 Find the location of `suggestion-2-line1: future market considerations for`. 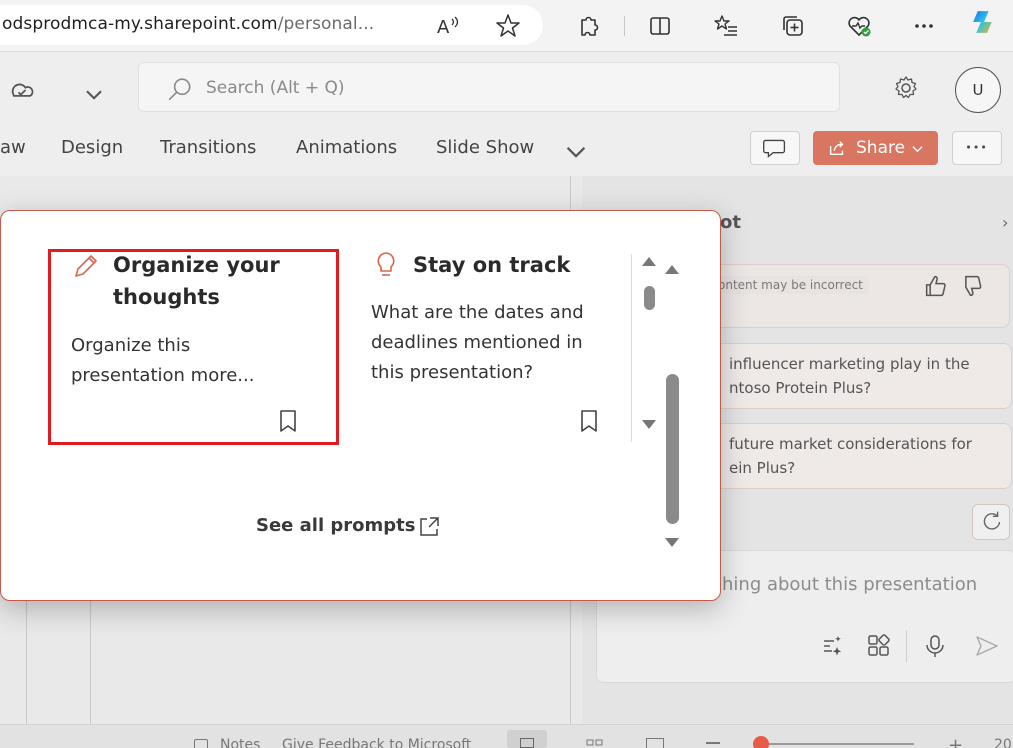

suggestion-2-line1: future market considerations for is located at coordinates (850, 444).